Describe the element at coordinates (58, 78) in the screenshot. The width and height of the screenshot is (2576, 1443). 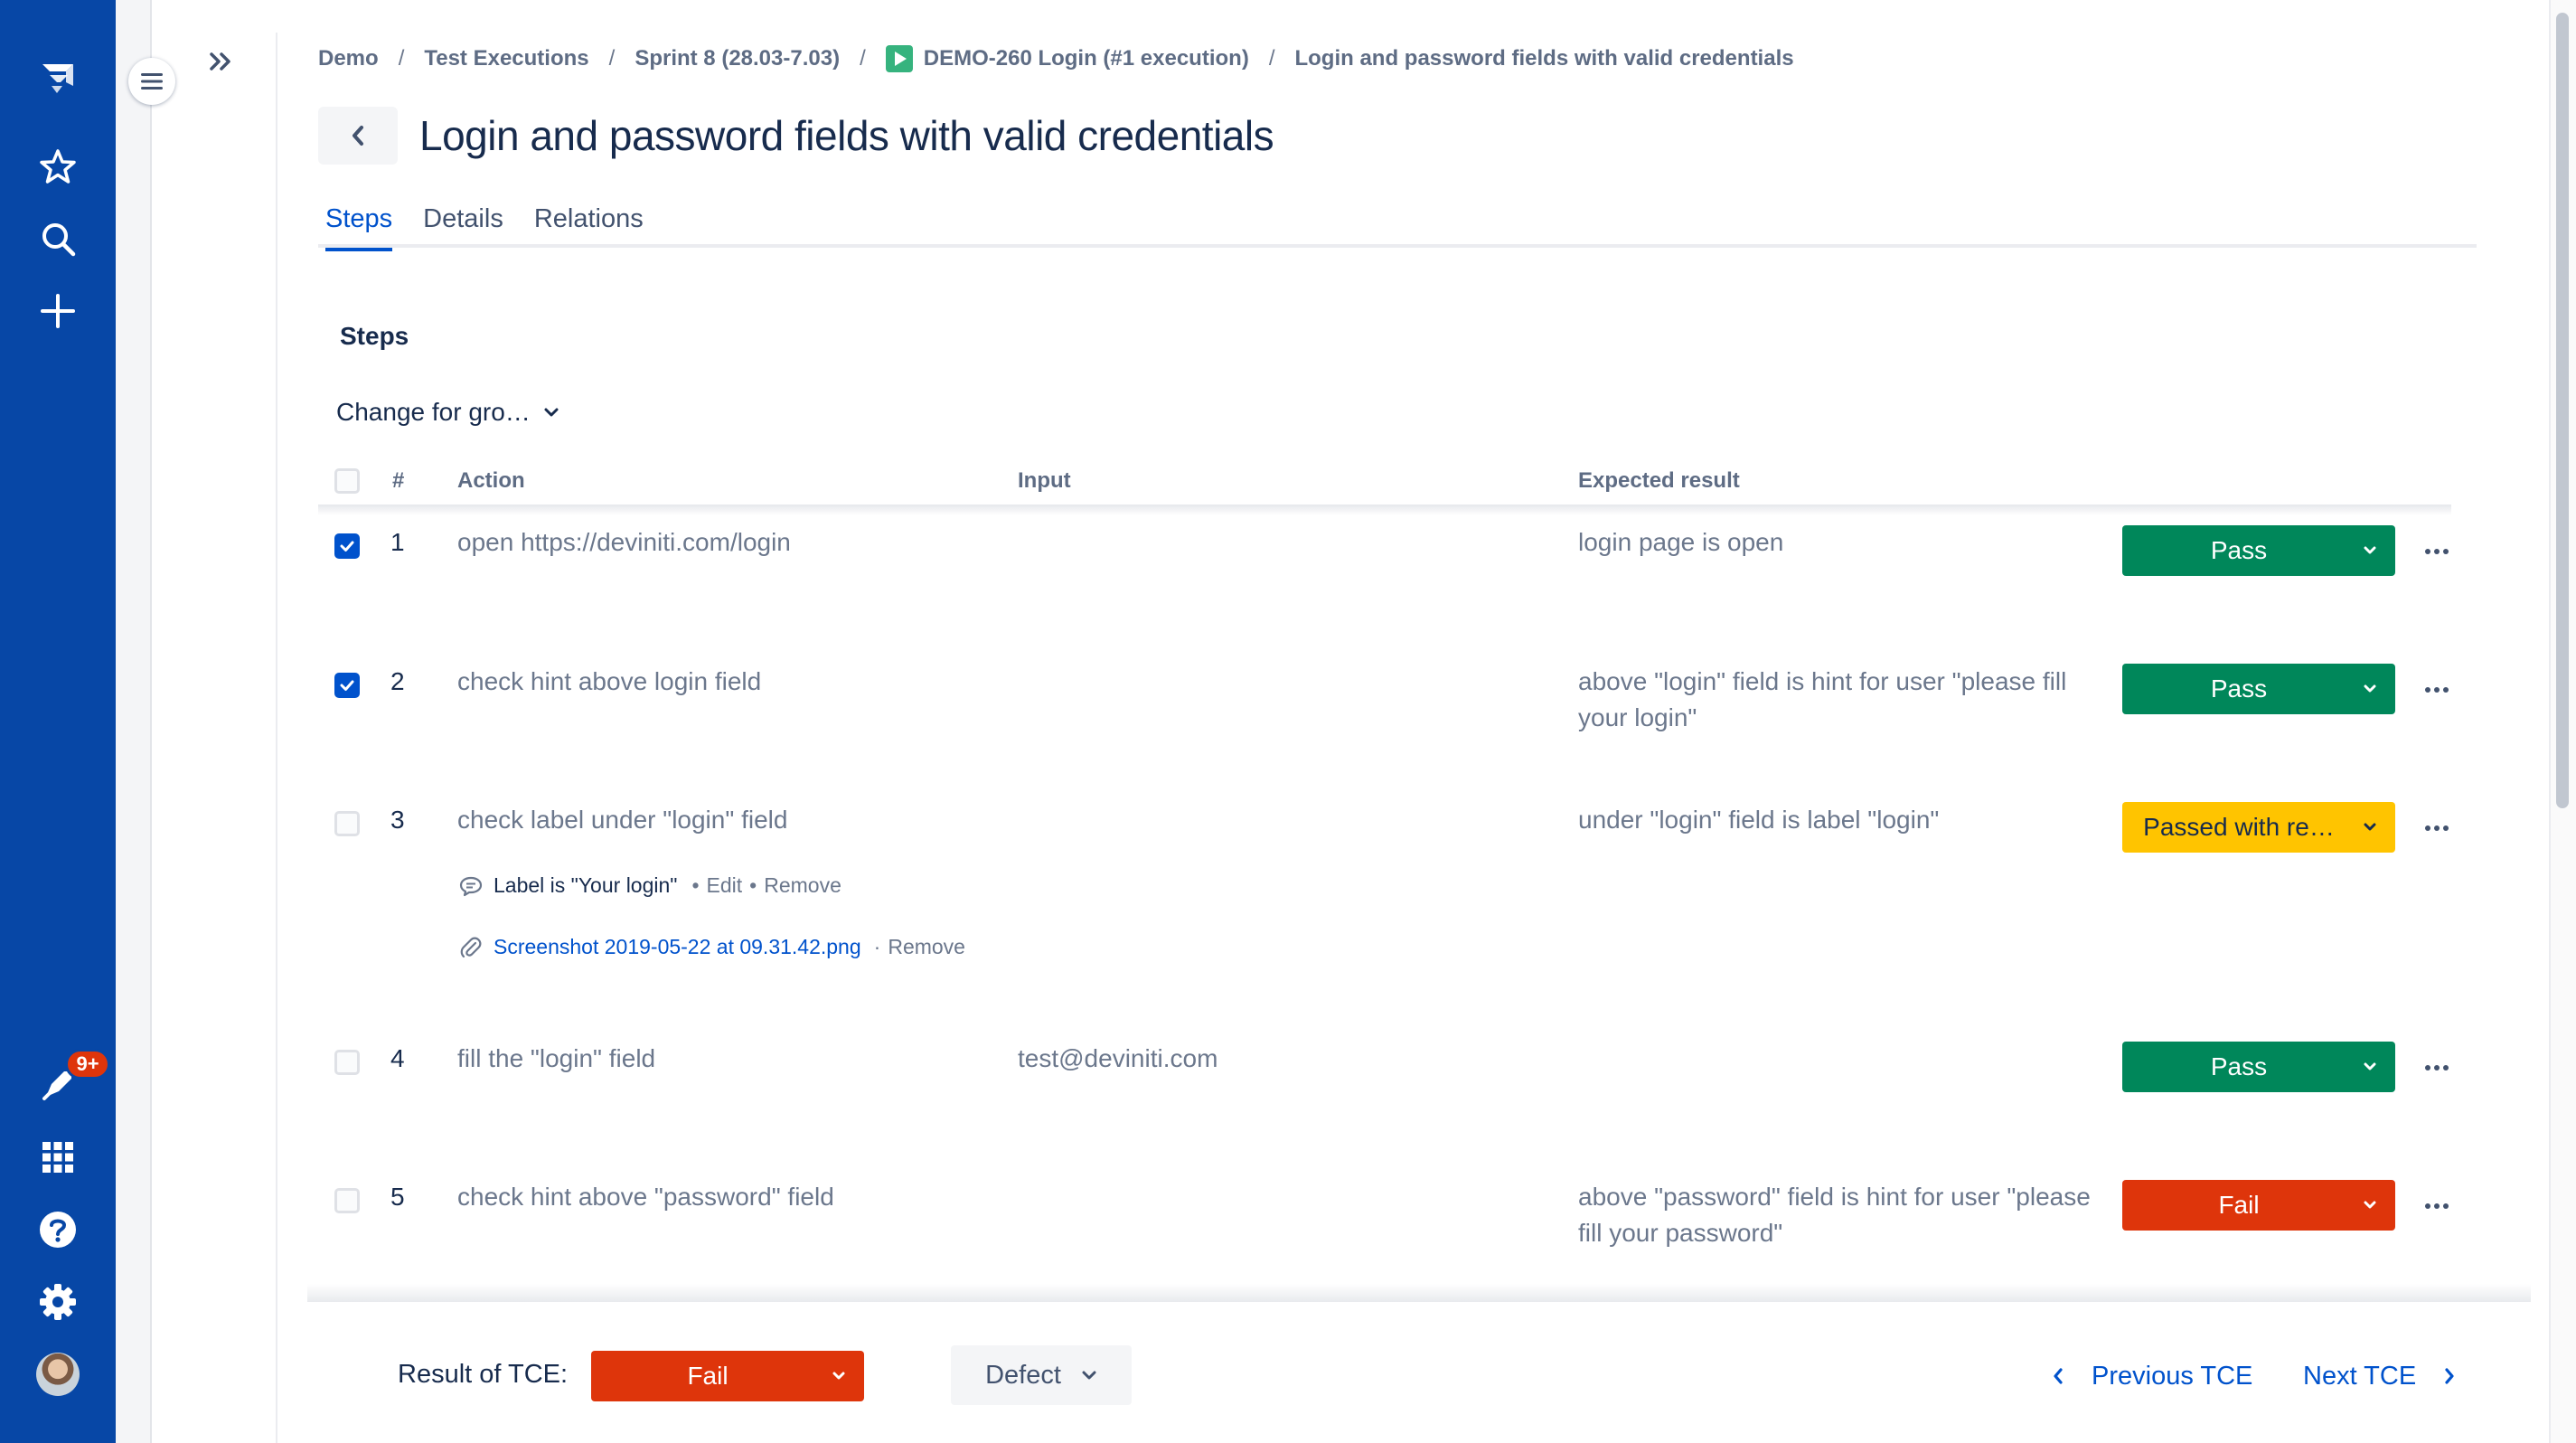
I see `jira-logo-icon` at that location.